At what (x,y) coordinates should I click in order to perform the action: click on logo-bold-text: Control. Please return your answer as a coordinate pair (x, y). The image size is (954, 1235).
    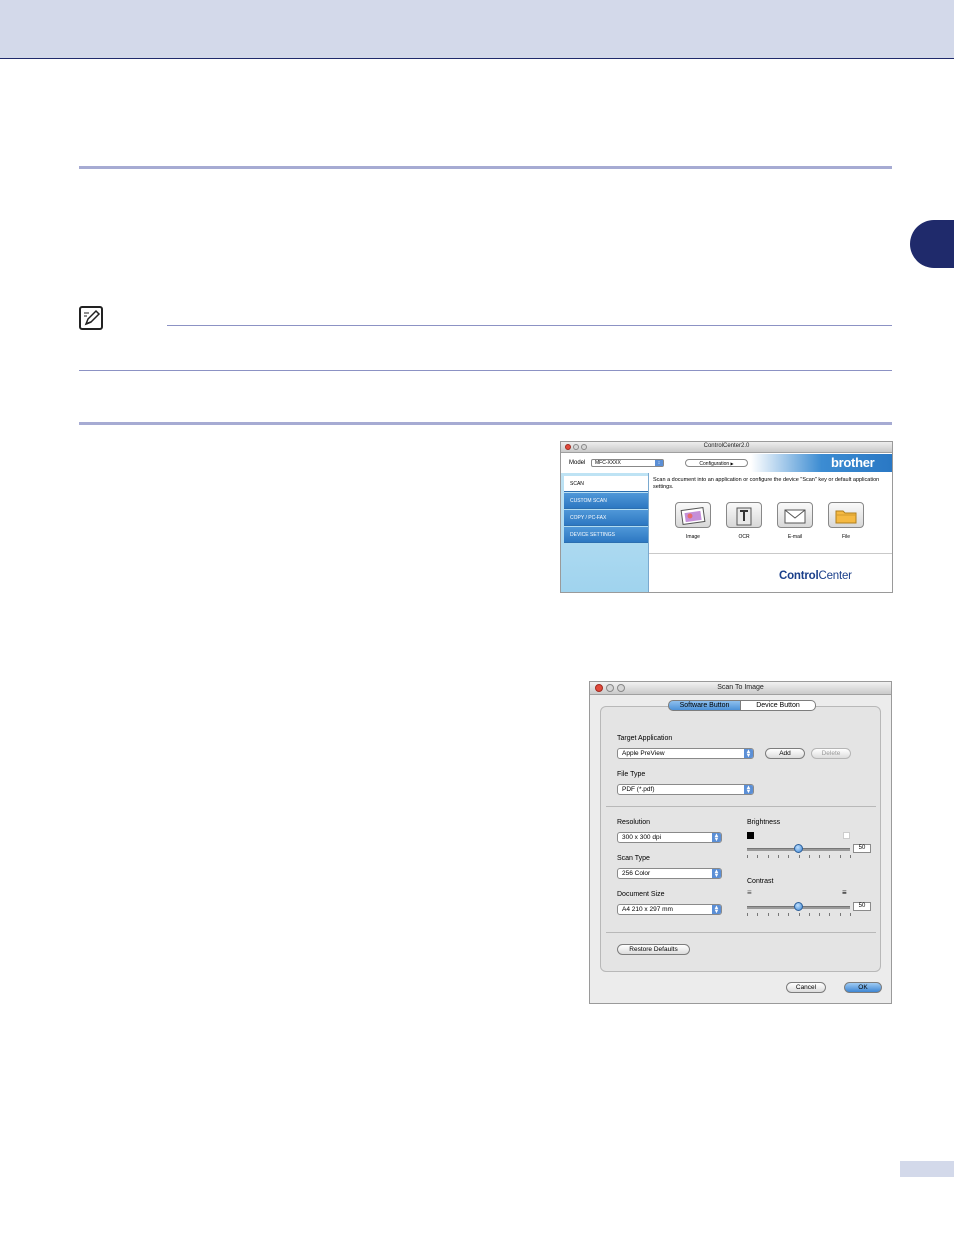
    Looking at the image, I should click on (799, 576).